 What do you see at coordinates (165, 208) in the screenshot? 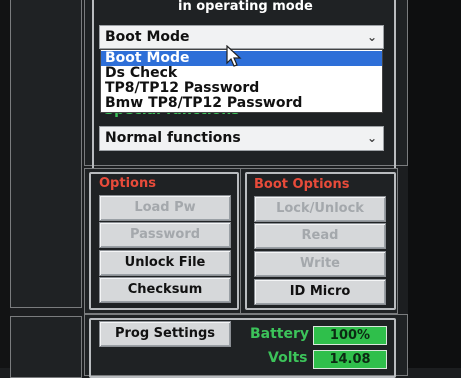
I see `load-pw-button: Load Pw` at bounding box center [165, 208].